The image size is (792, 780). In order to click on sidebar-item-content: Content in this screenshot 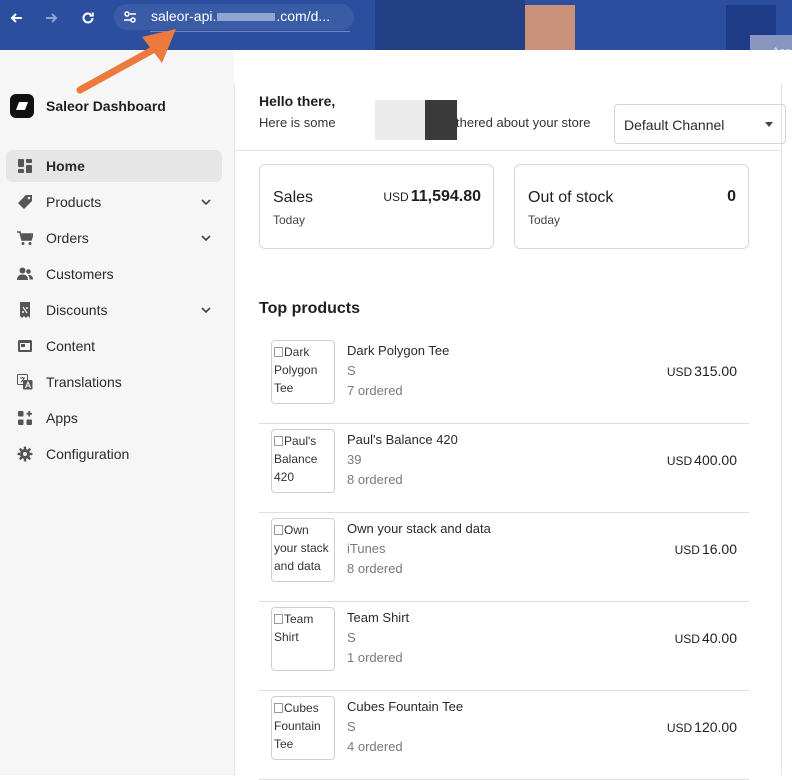, I will do `click(114, 346)`.